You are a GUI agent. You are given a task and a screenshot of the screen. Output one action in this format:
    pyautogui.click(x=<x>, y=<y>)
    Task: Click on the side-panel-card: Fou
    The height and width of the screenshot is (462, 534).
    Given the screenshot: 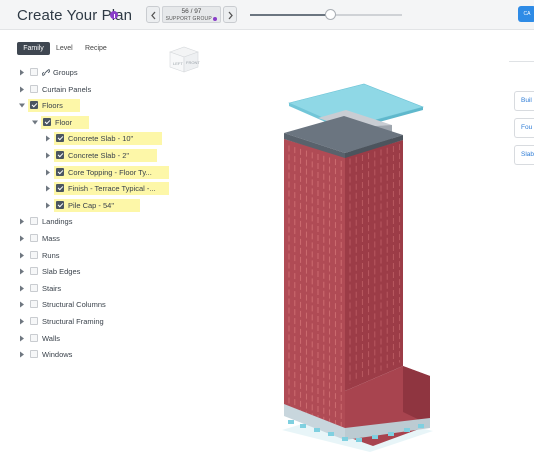 What is the action you would take?
    pyautogui.click(x=524, y=128)
    